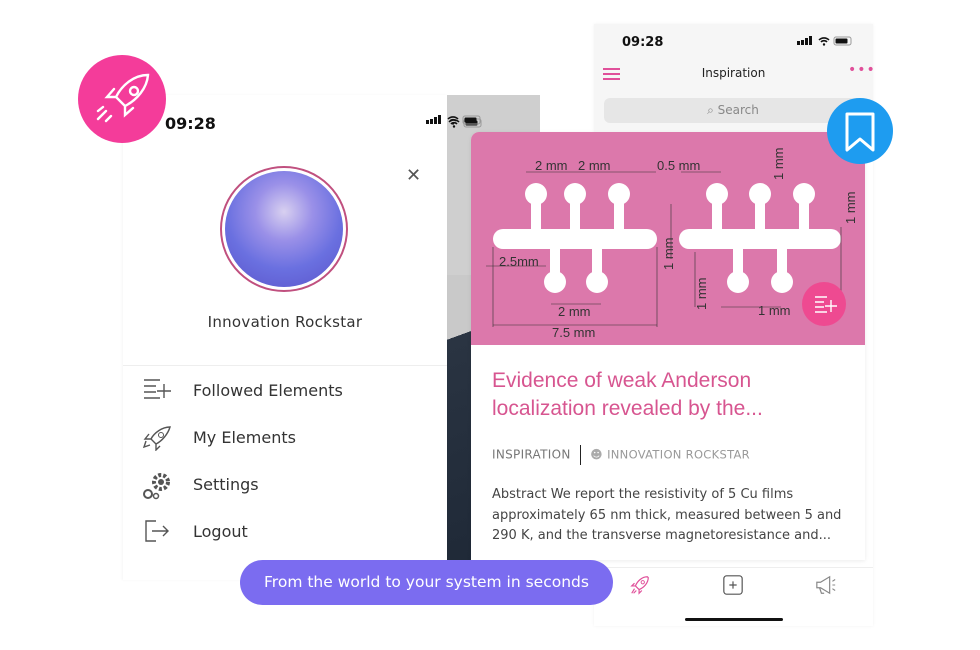 The image size is (980, 650). What do you see at coordinates (156, 486) in the screenshot?
I see `gears-icon` at bounding box center [156, 486].